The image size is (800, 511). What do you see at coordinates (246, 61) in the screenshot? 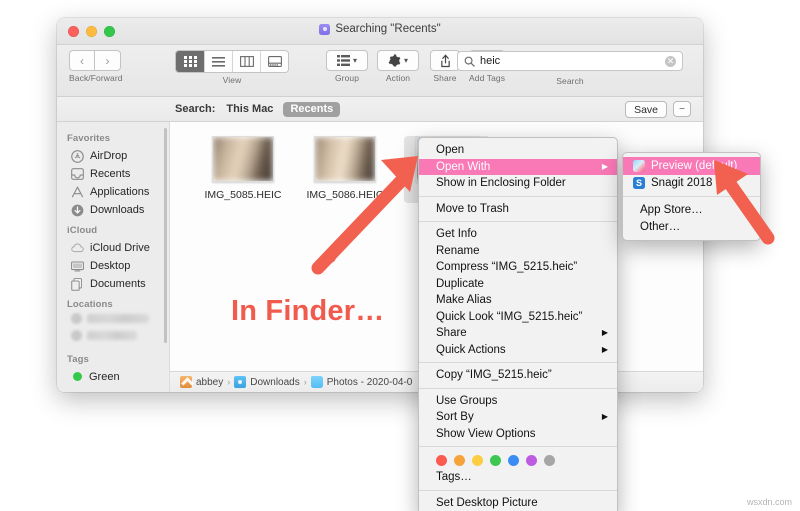
I see `column-view-button` at bounding box center [246, 61].